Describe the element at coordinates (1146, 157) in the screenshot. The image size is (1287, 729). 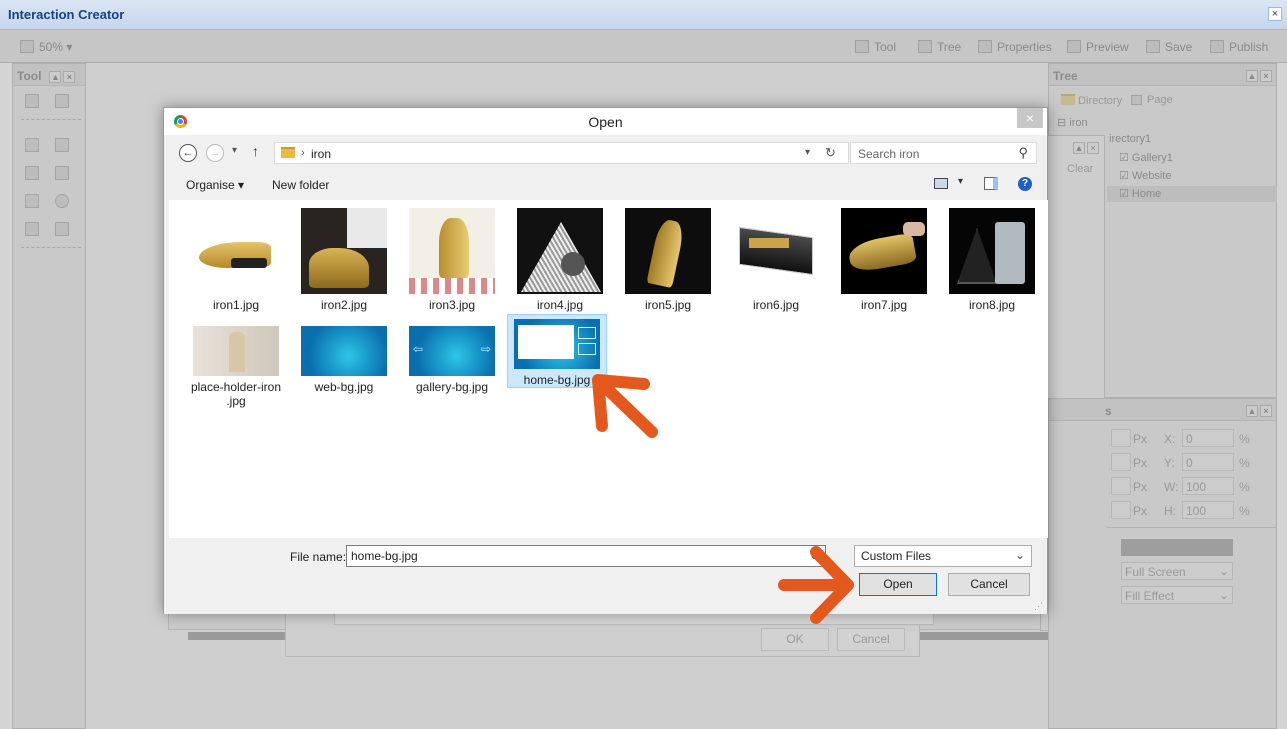
I see `tree-node-gallery: ☑ Gallery1` at that location.